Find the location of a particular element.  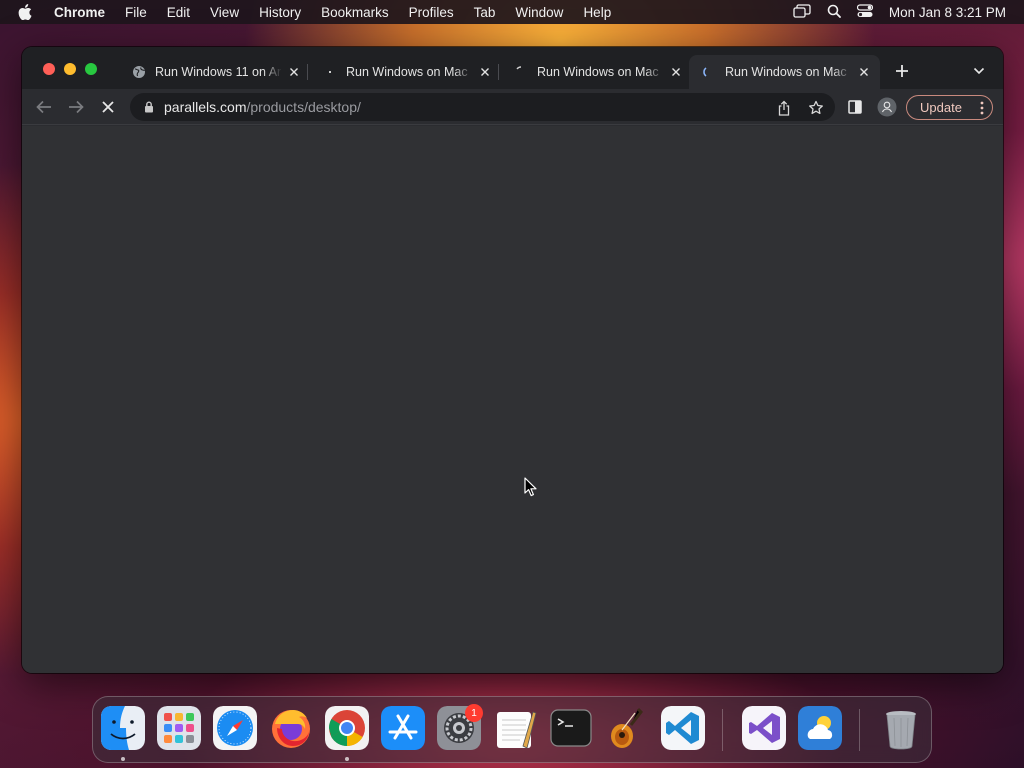

tab-search-chevron-icon is located at coordinates (979, 71).